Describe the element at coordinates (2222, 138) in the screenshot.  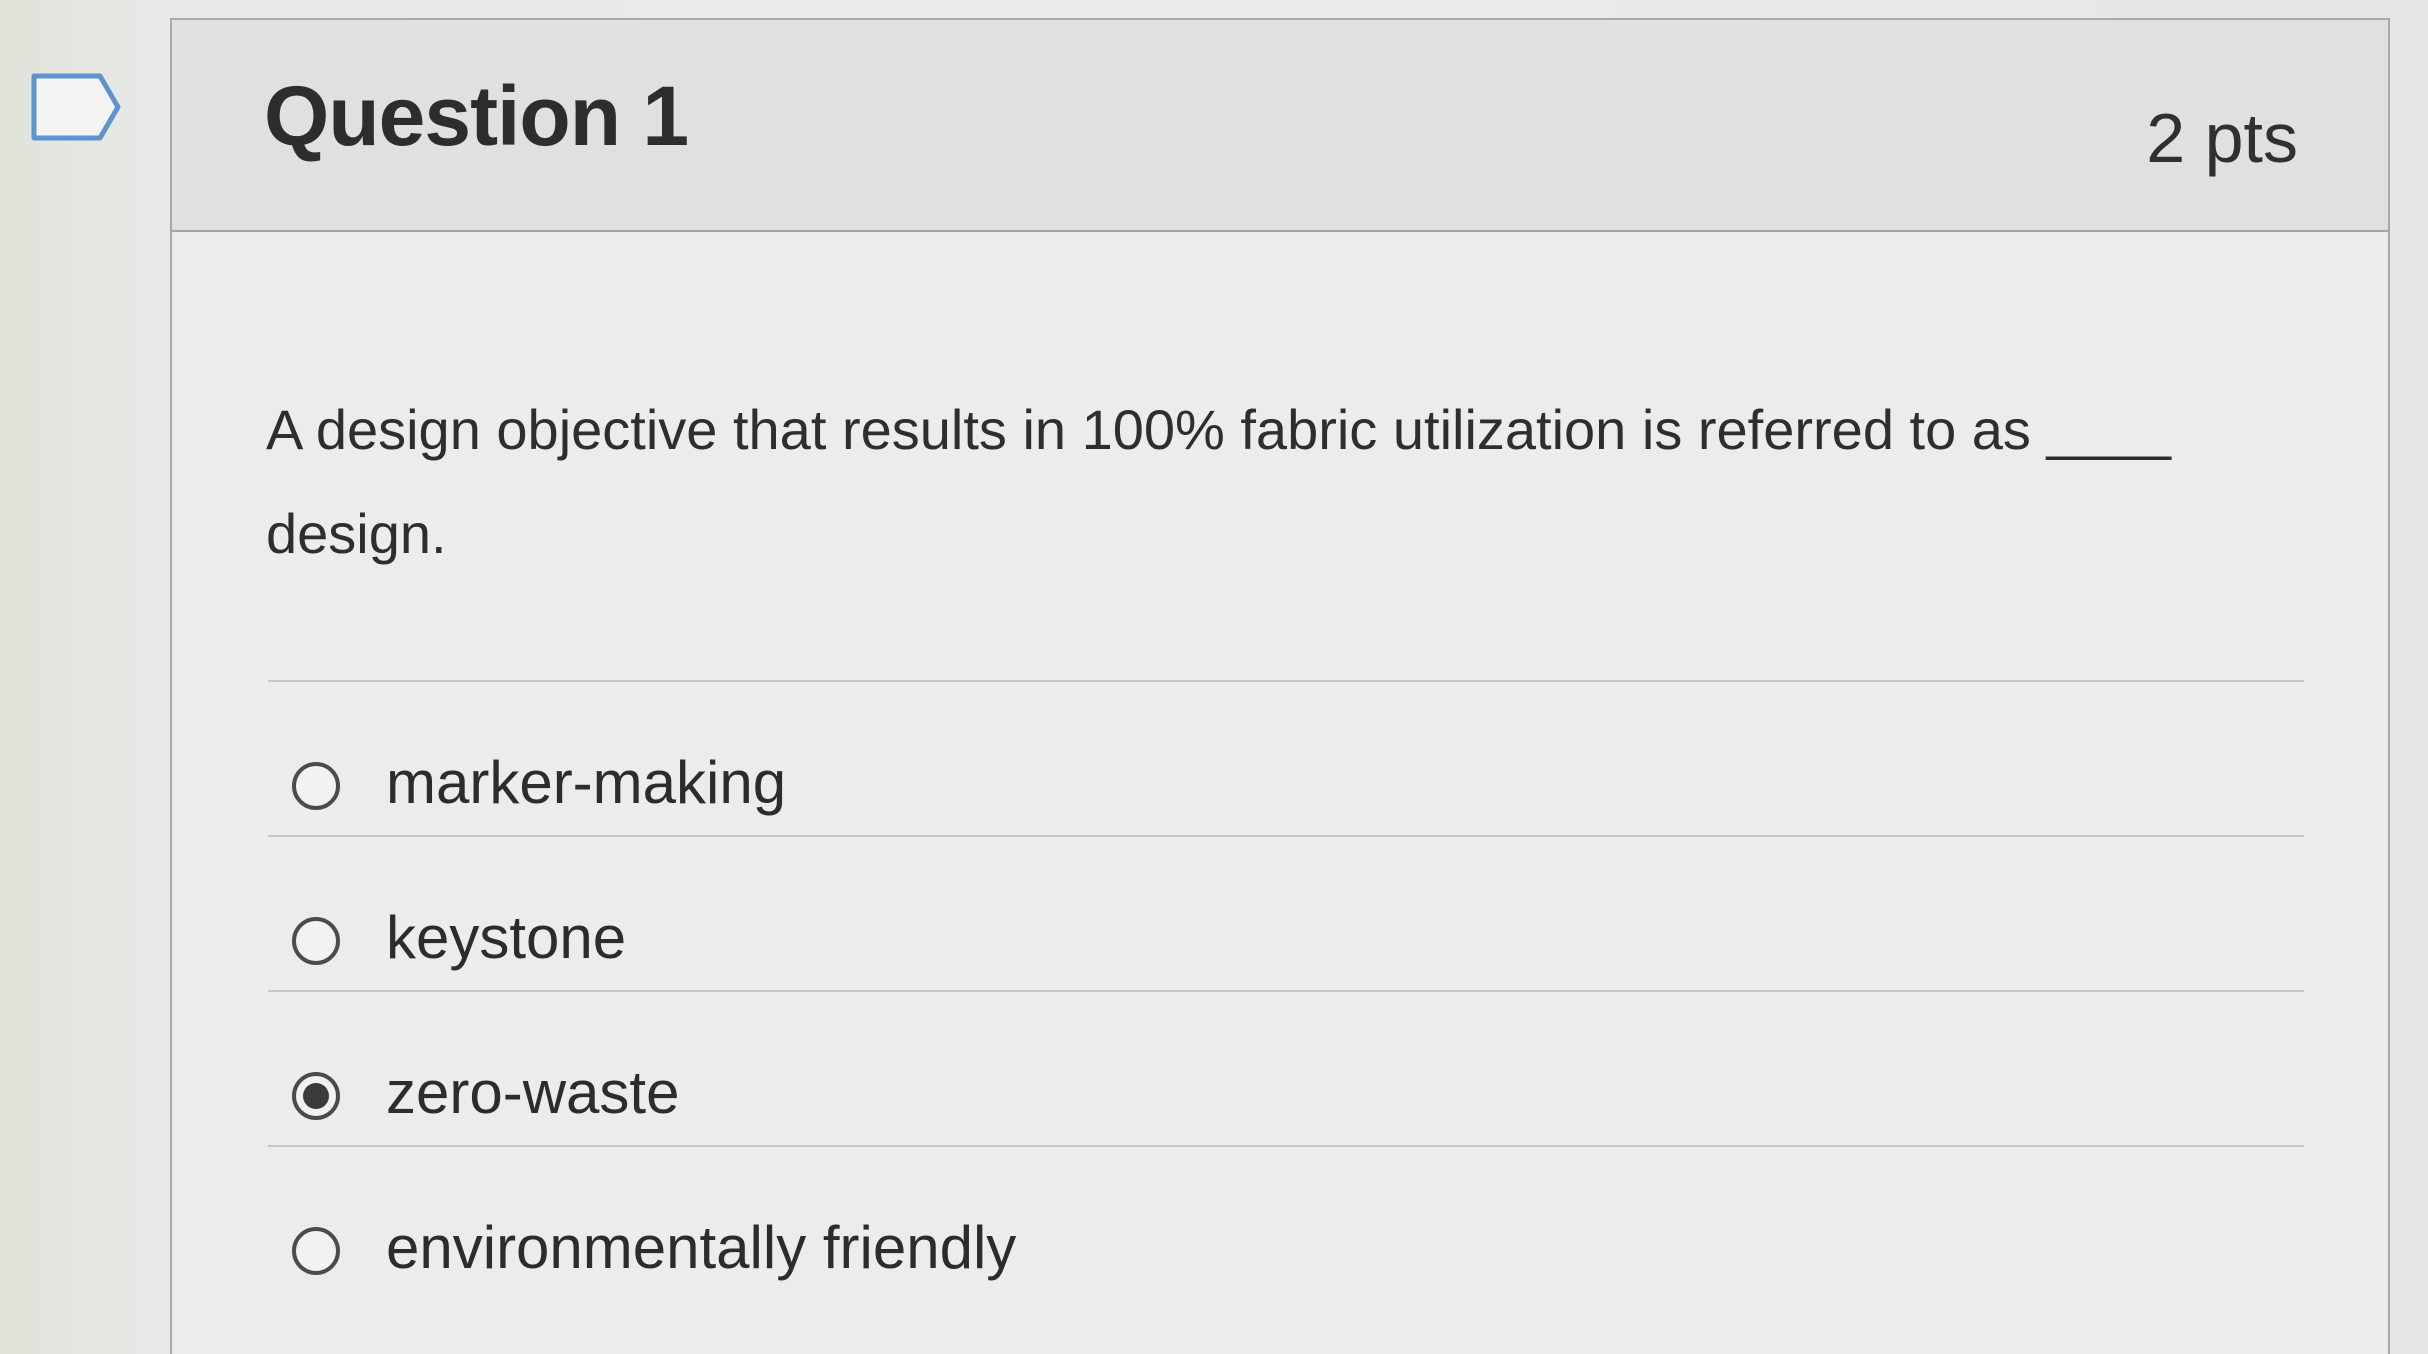
I see `question-points: 2 pts` at that location.